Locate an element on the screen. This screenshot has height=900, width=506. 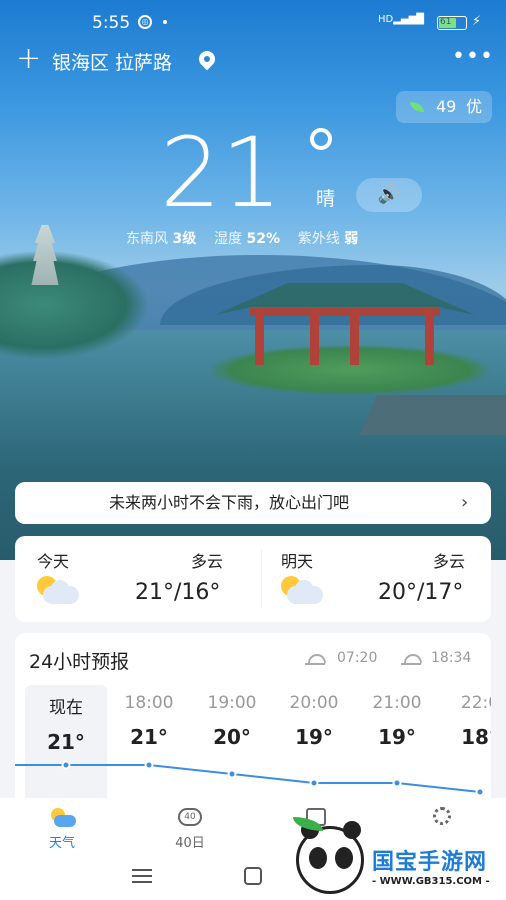
forty-day-icon: 40 is located at coordinates (190, 817).